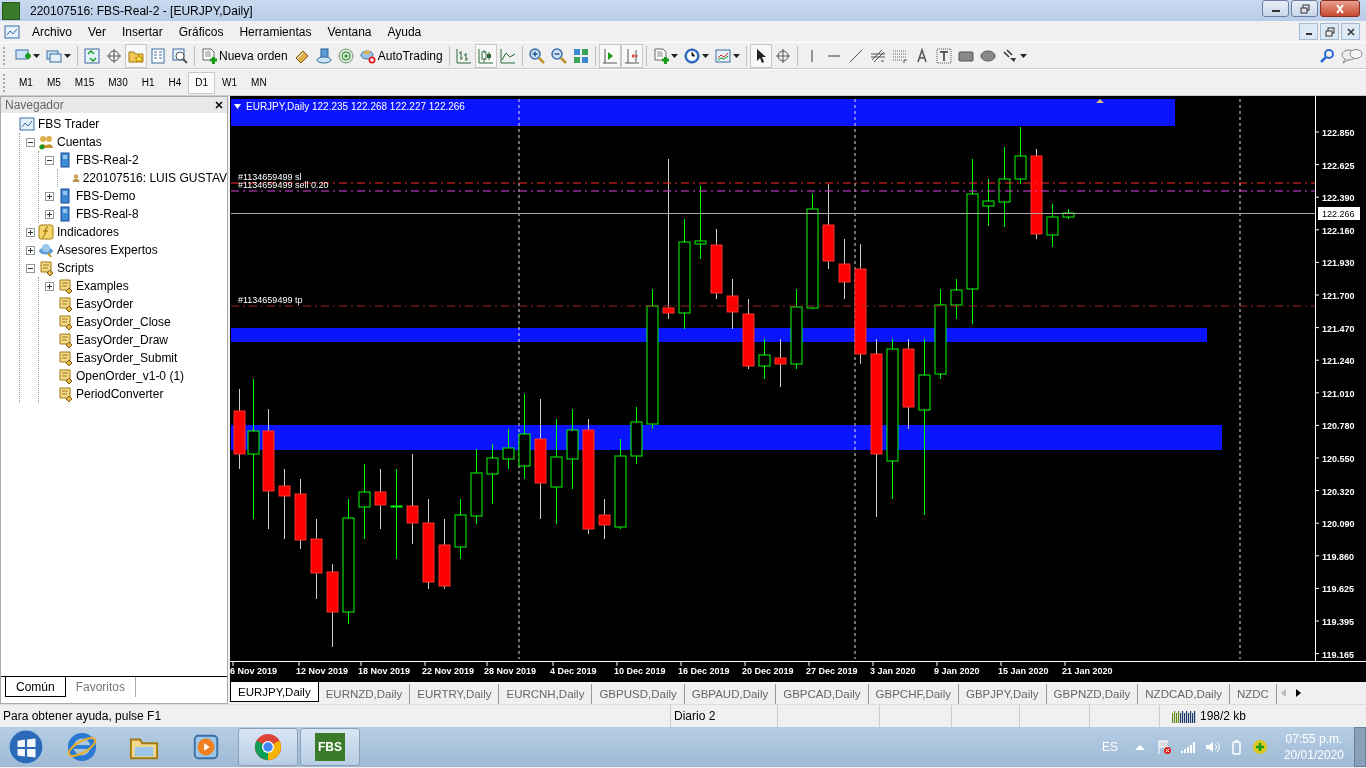  What do you see at coordinates (175, 82) in the screenshot?
I see `timeframe-button: H4` at bounding box center [175, 82].